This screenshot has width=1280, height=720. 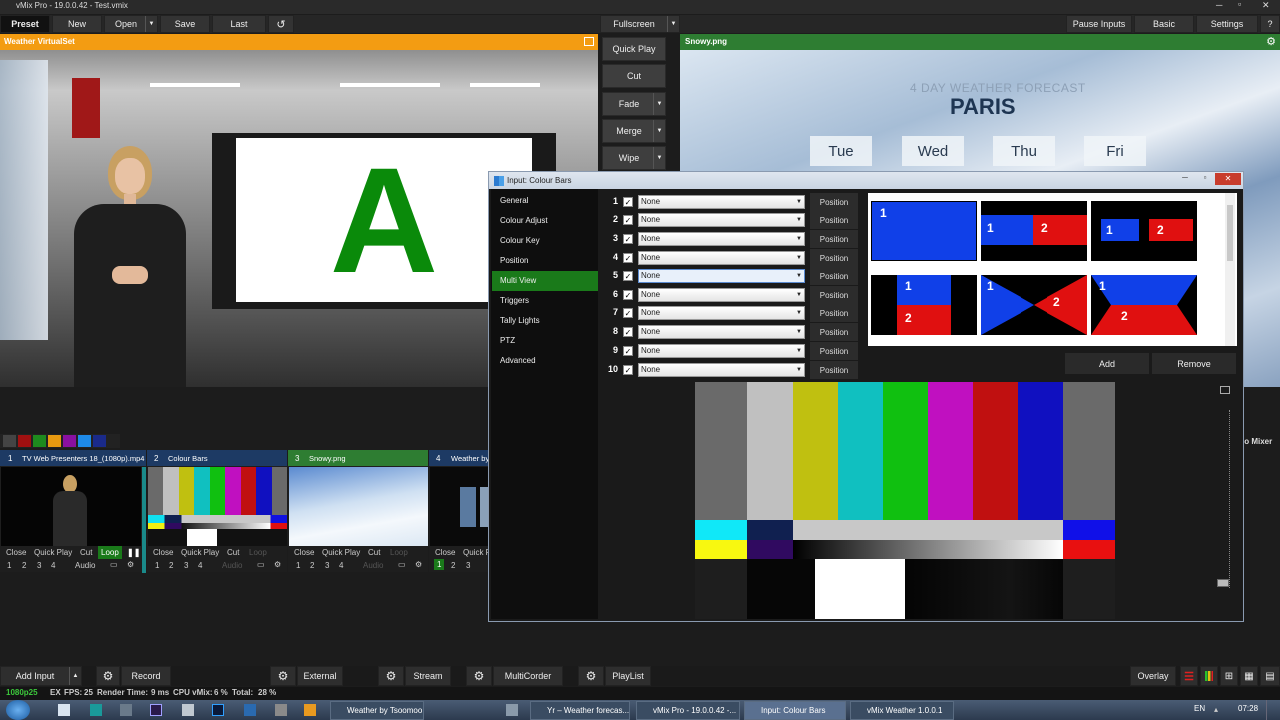 What do you see at coordinates (1270, 676) in the screenshot?
I see `layout-button: ▤` at bounding box center [1270, 676].